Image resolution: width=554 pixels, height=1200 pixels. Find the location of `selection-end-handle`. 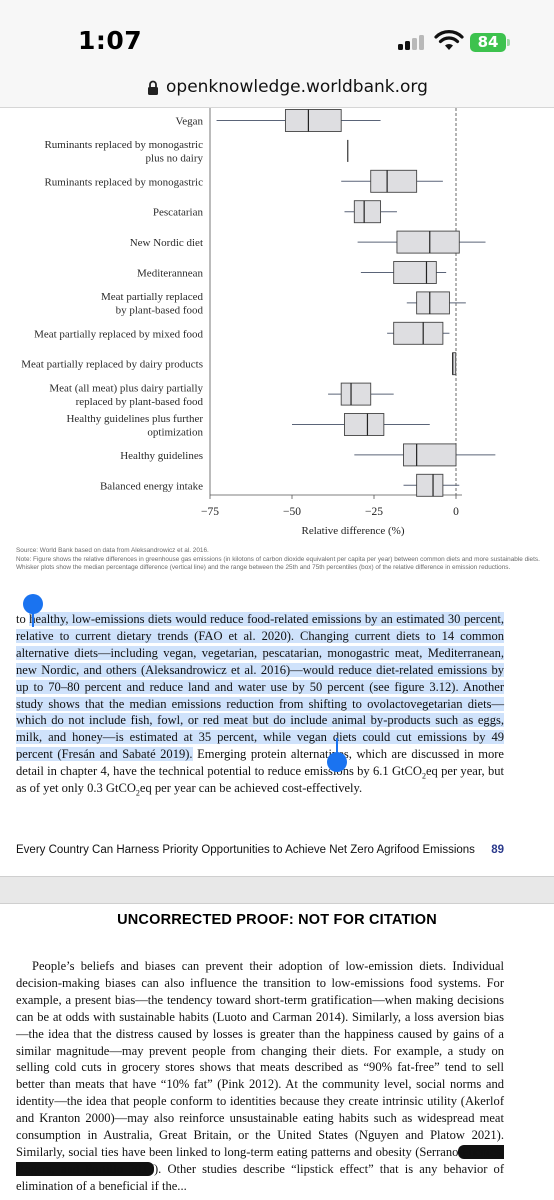

selection-end-handle is located at coordinates (337, 762).